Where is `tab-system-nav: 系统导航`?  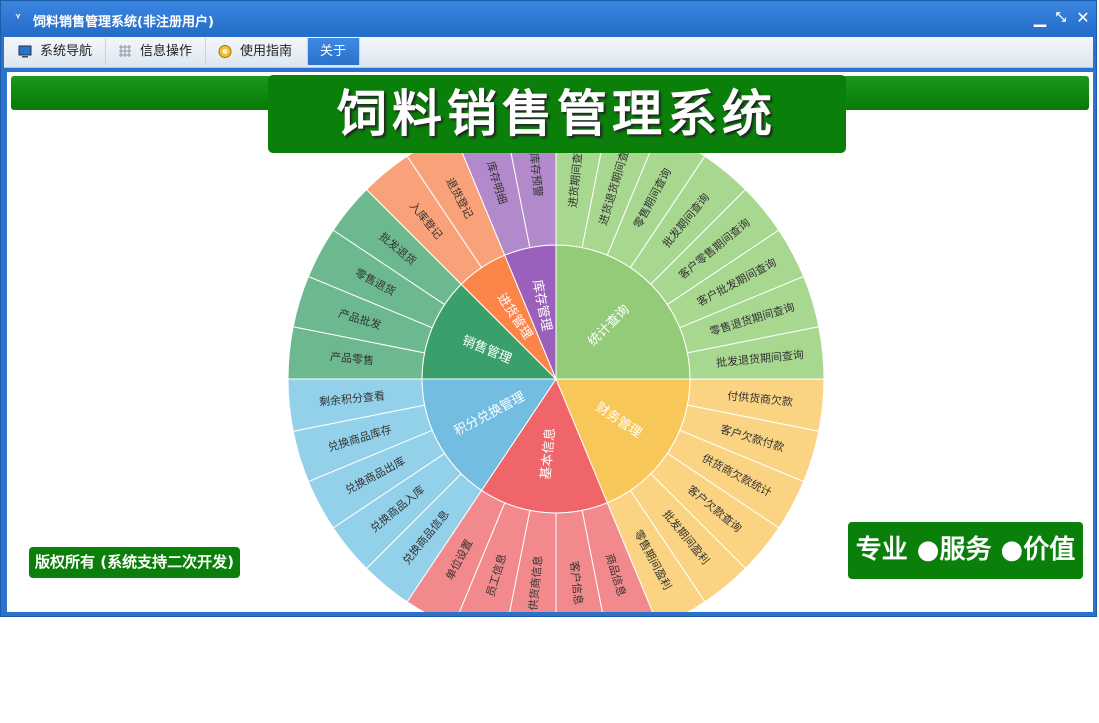 tab-system-nav: 系统导航 is located at coordinates (56, 51).